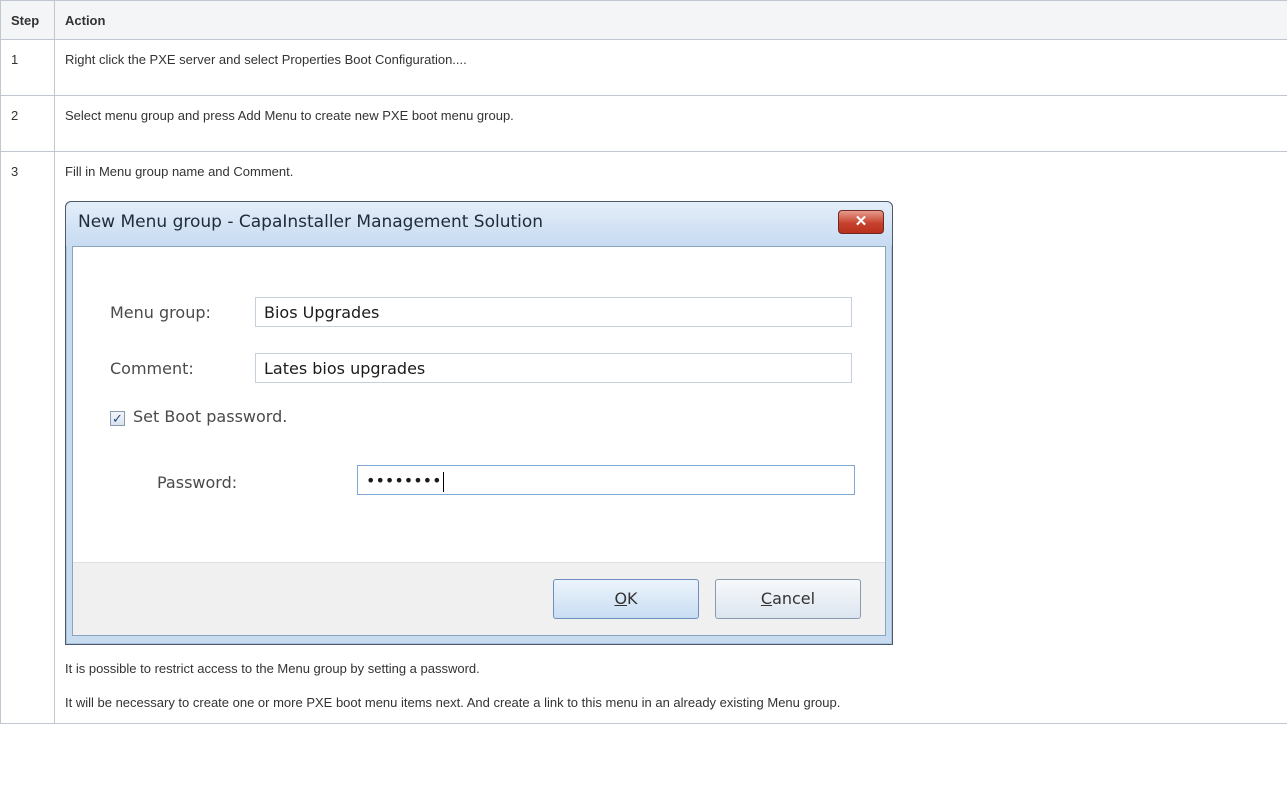 The width and height of the screenshot is (1287, 801). Describe the element at coordinates (152, 368) in the screenshot. I see `comment-label: Comment:` at that location.